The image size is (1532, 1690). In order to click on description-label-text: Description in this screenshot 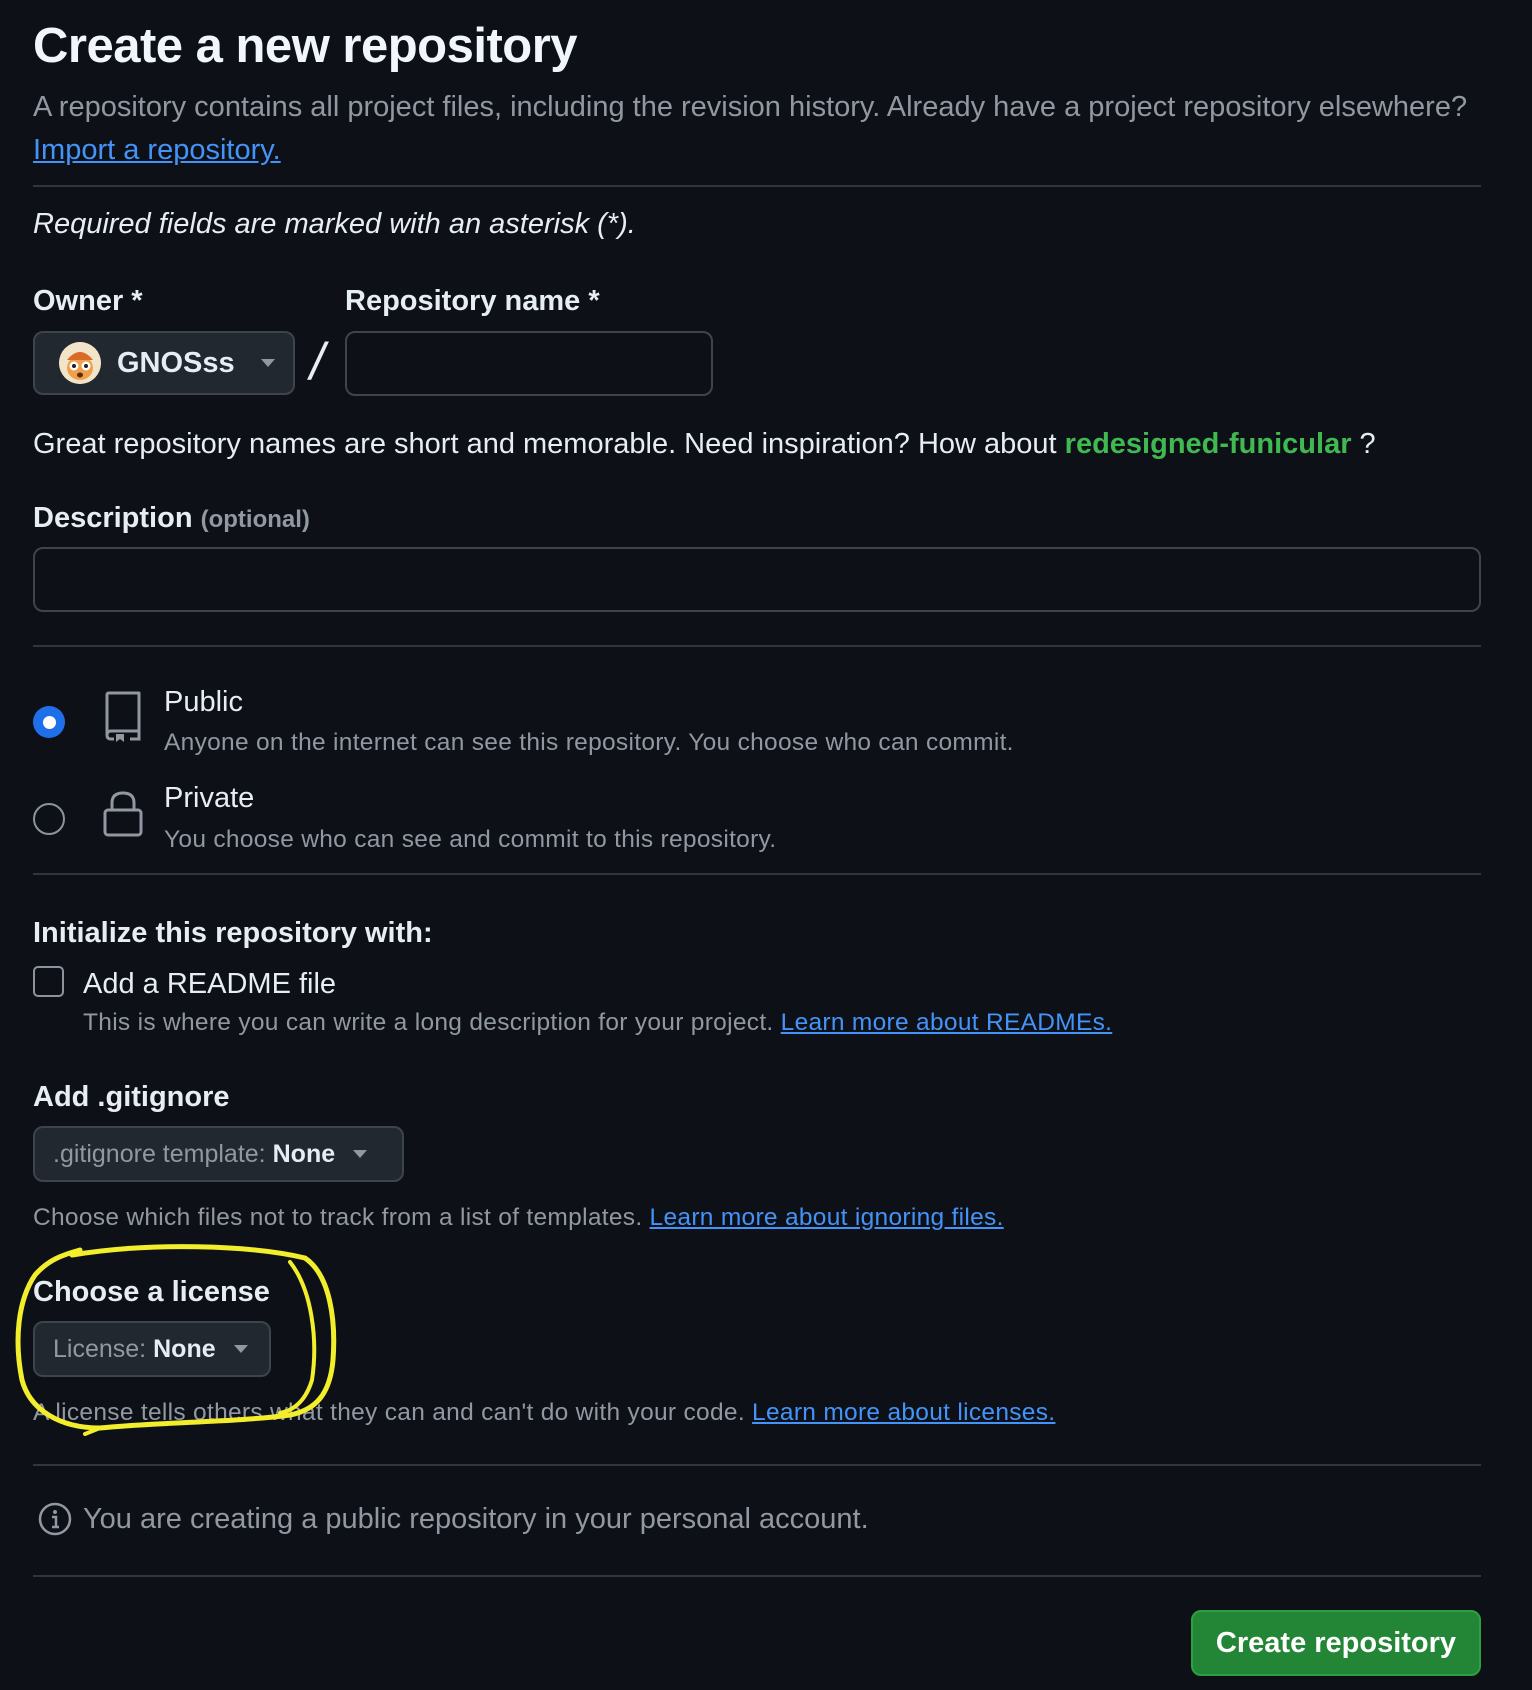, I will do `click(113, 518)`.